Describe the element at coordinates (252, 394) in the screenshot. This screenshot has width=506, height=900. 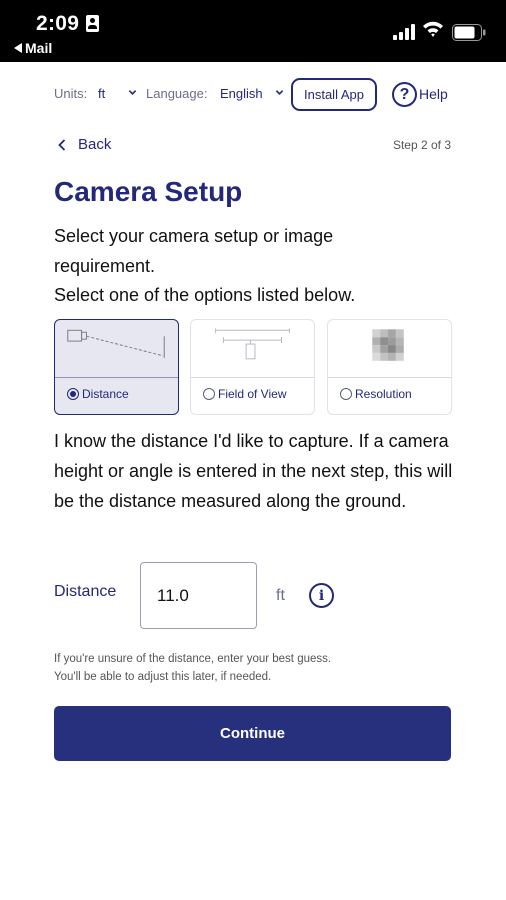
I see `option-label: Field of View` at that location.